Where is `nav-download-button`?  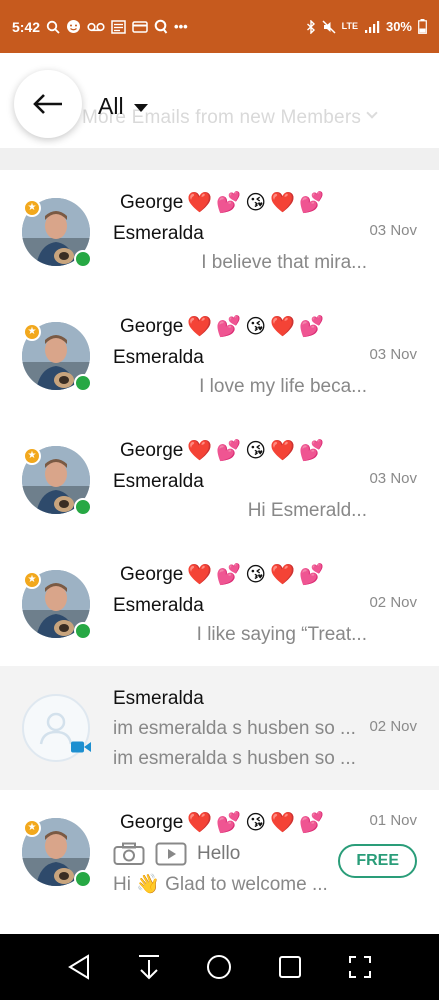 nav-download-button is located at coordinates (149, 967).